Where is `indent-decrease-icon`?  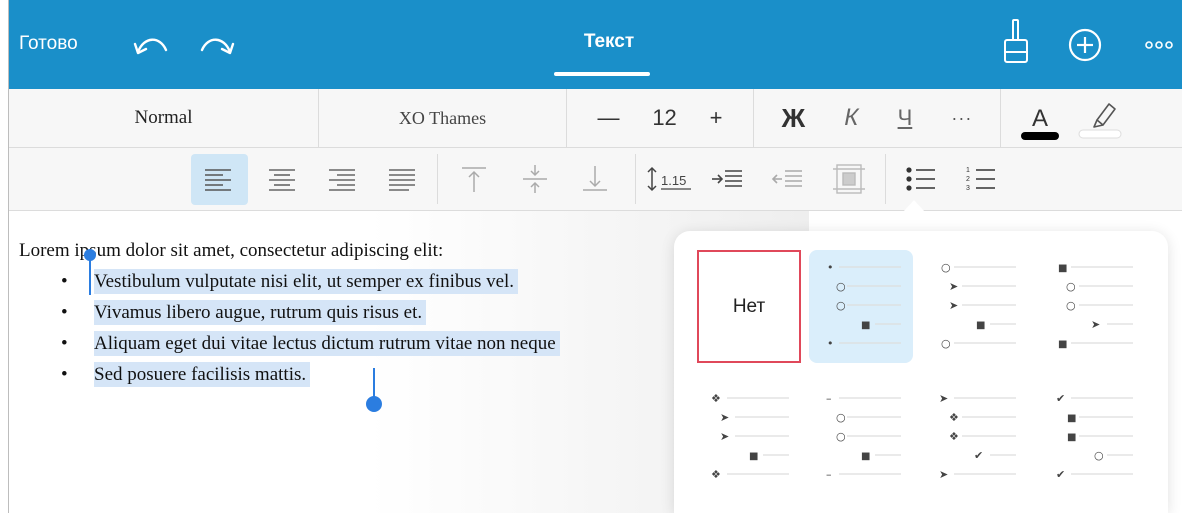
indent-decrease-icon is located at coordinates (787, 179).